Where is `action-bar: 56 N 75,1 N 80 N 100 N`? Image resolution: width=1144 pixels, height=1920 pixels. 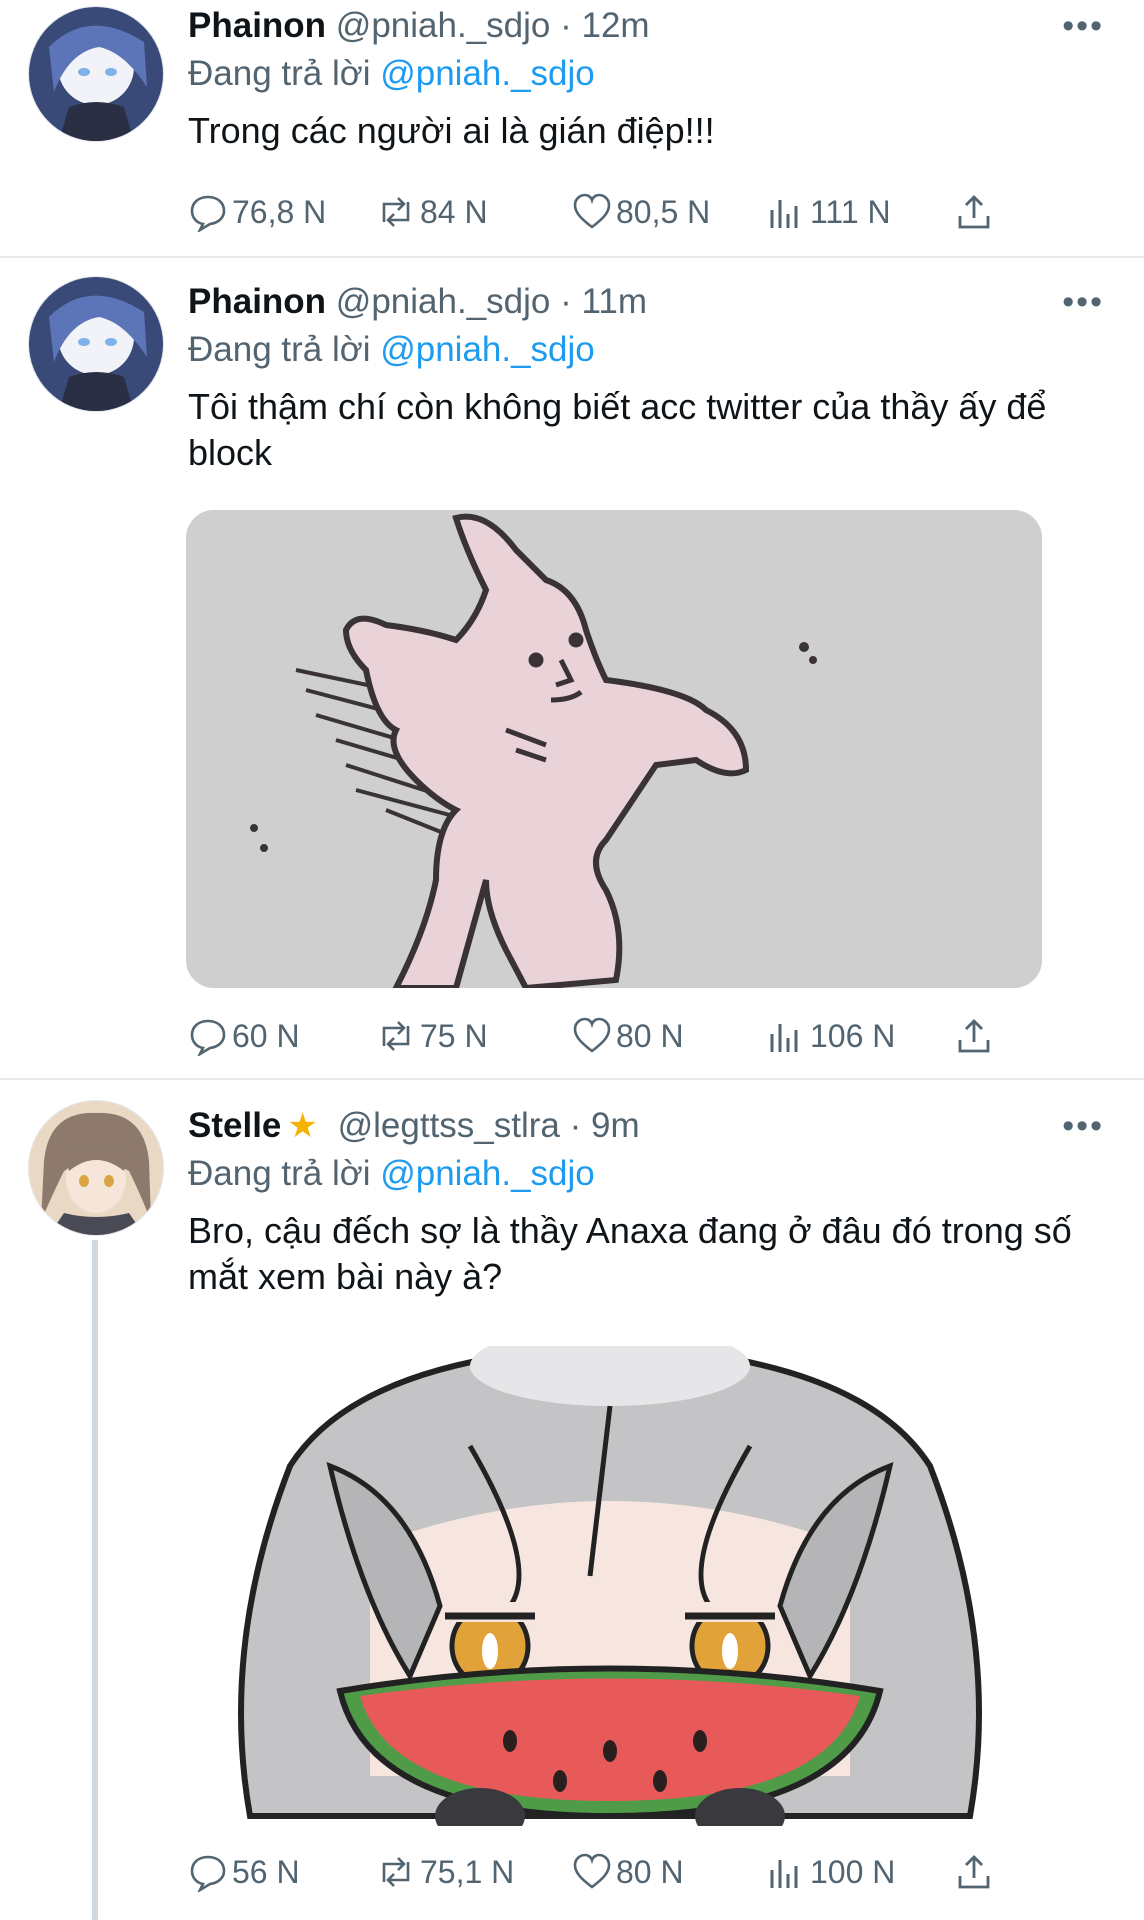
action-bar: 56 N 75,1 N 80 N 100 N is located at coordinates (608, 1872).